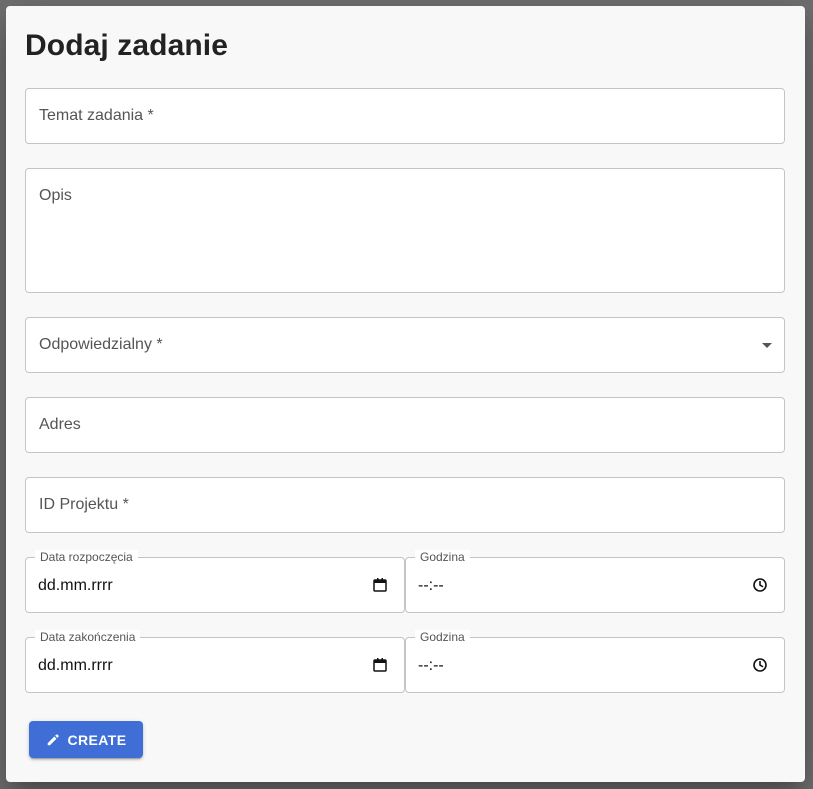  I want to click on pencil-icon, so click(53, 739).